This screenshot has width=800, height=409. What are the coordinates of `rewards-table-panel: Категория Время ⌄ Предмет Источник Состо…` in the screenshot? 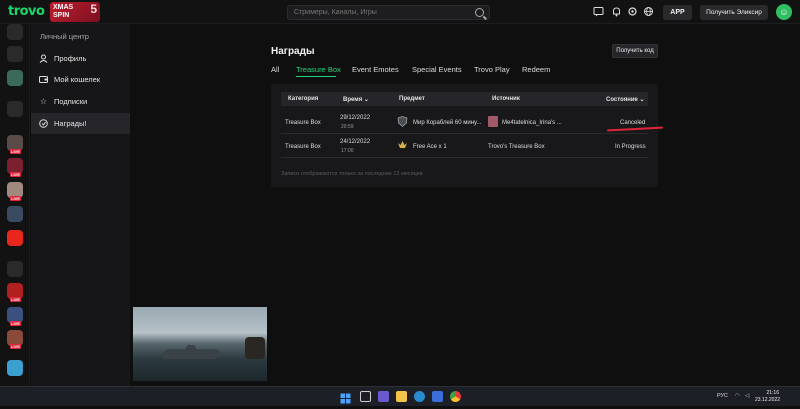 It's located at (464, 135).